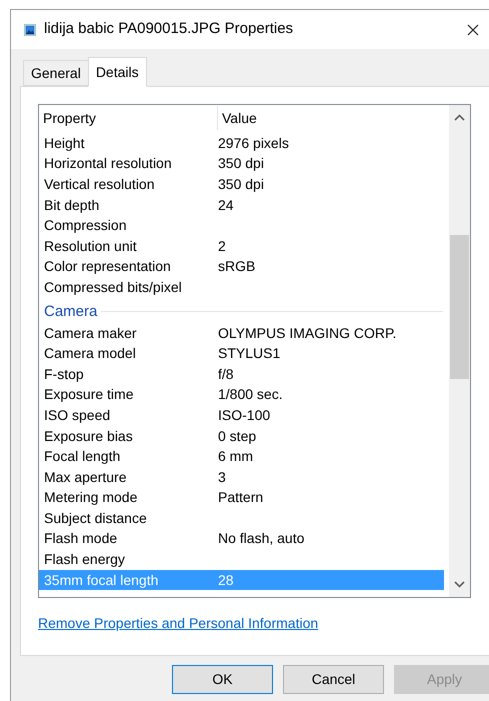 Image resolution: width=489 pixels, height=701 pixels. I want to click on property-name: Exposure time, so click(88, 394).